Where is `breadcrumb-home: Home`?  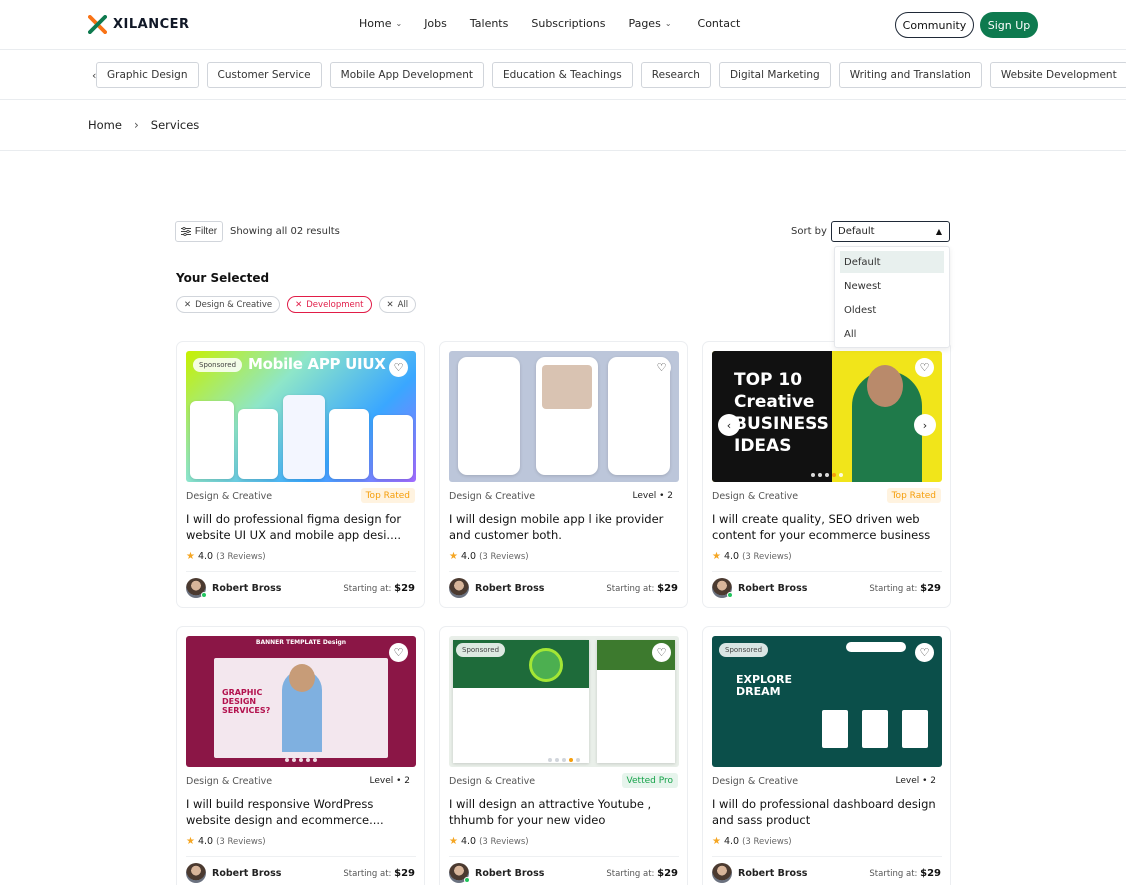
breadcrumb-home: Home is located at coordinates (105, 125).